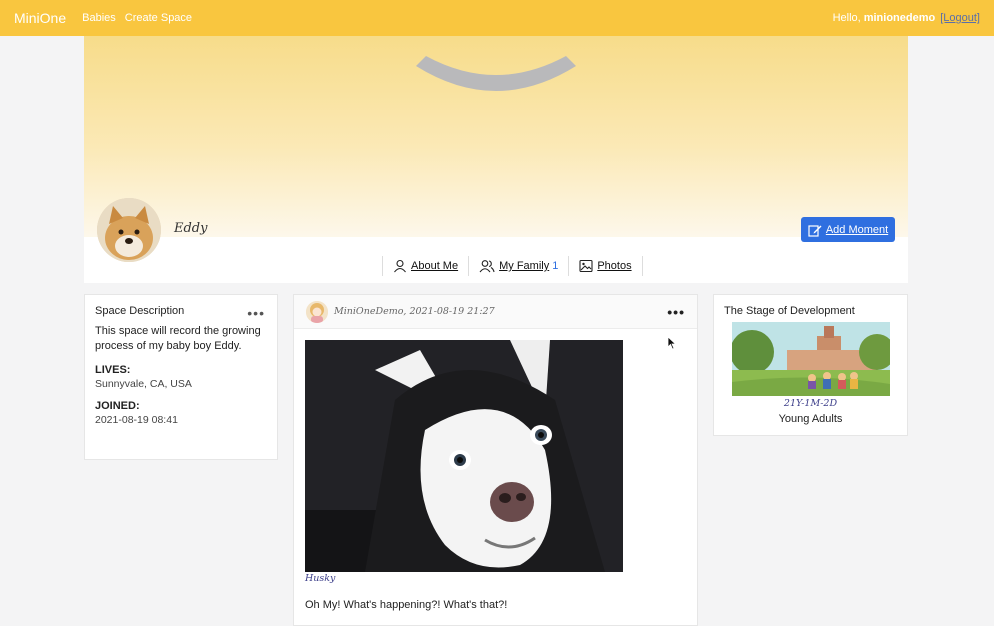 This screenshot has width=994, height=626. I want to click on space-more-icon: •••, so click(256, 313).